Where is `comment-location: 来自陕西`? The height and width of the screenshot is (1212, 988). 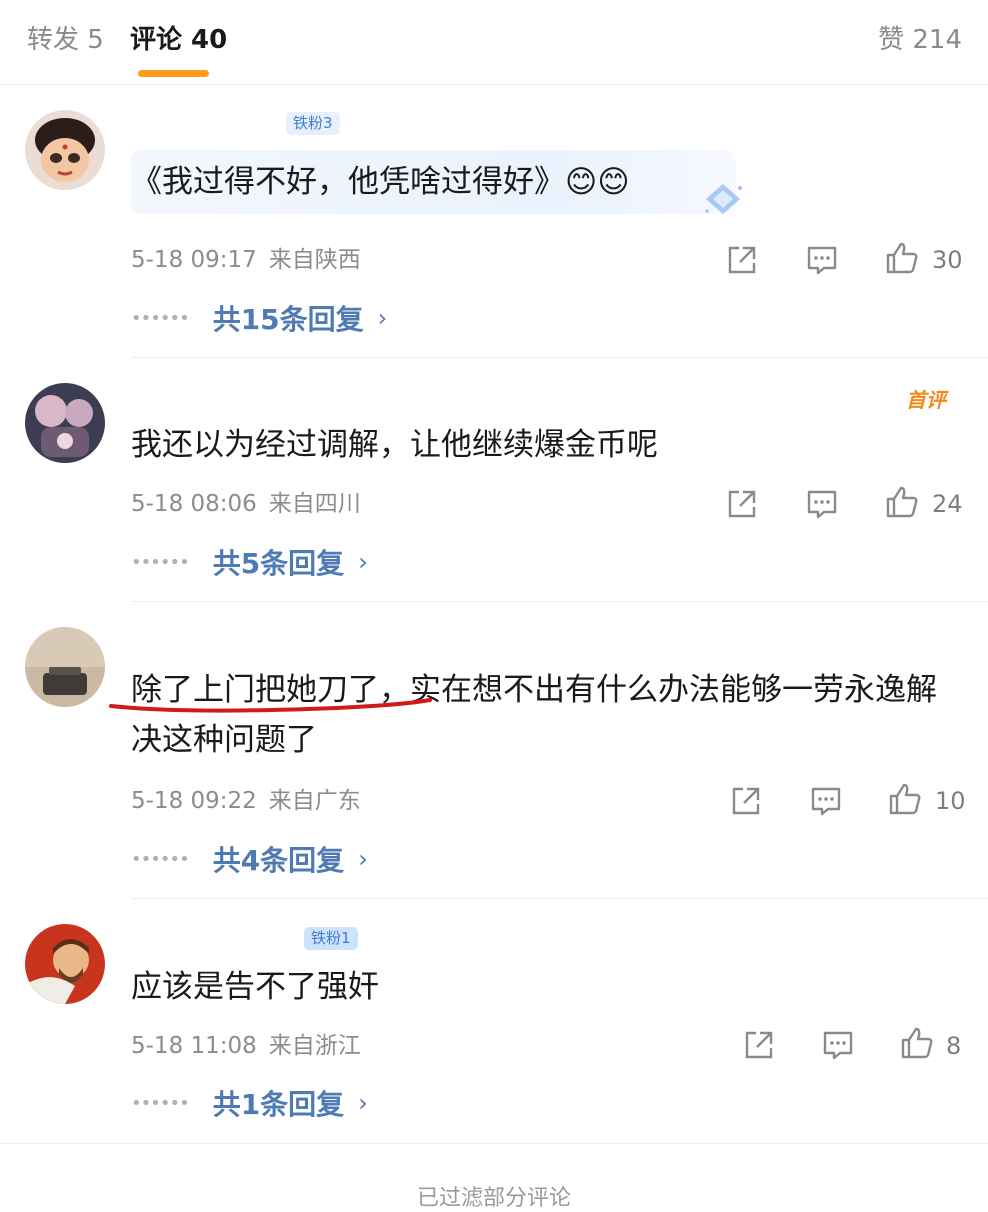 comment-location: 来自陕西 is located at coordinates (314, 260).